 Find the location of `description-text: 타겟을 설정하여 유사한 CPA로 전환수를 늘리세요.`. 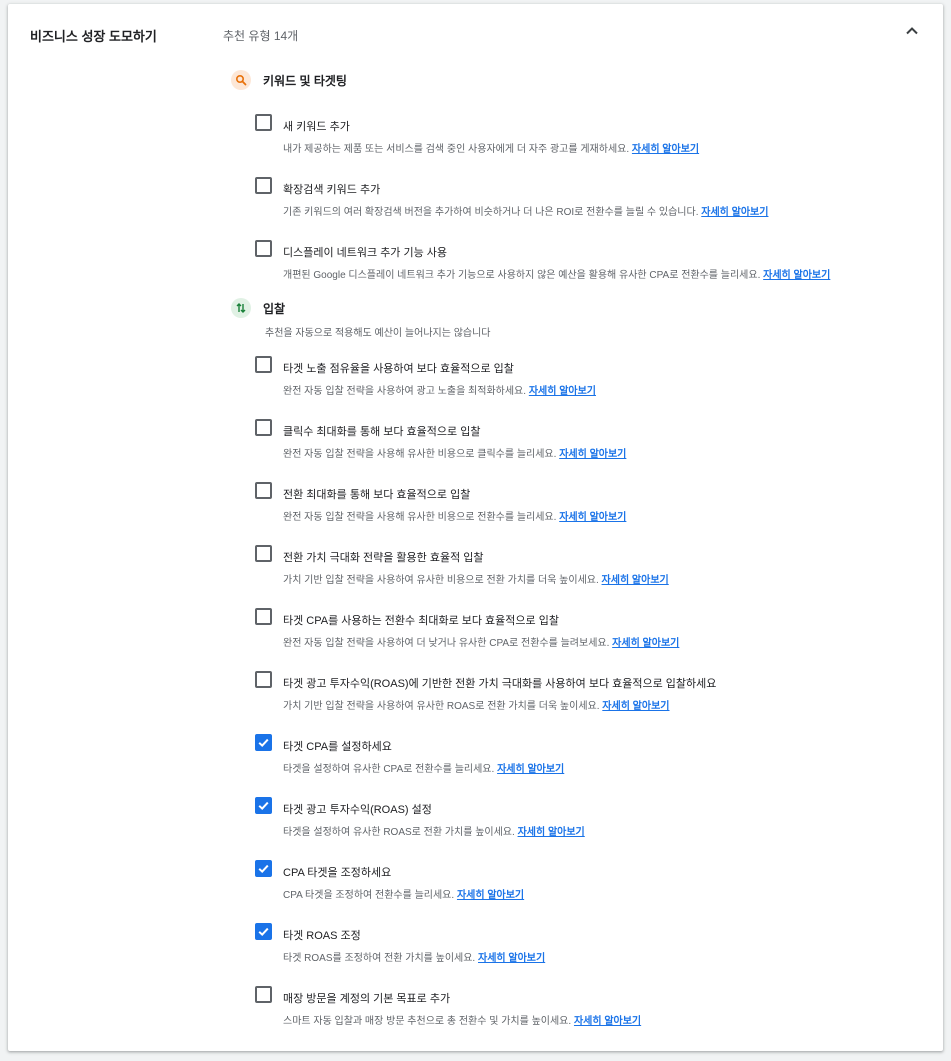

description-text: 타겟을 설정하여 유사한 CPA로 전환수를 늘리세요. is located at coordinates (389, 769).